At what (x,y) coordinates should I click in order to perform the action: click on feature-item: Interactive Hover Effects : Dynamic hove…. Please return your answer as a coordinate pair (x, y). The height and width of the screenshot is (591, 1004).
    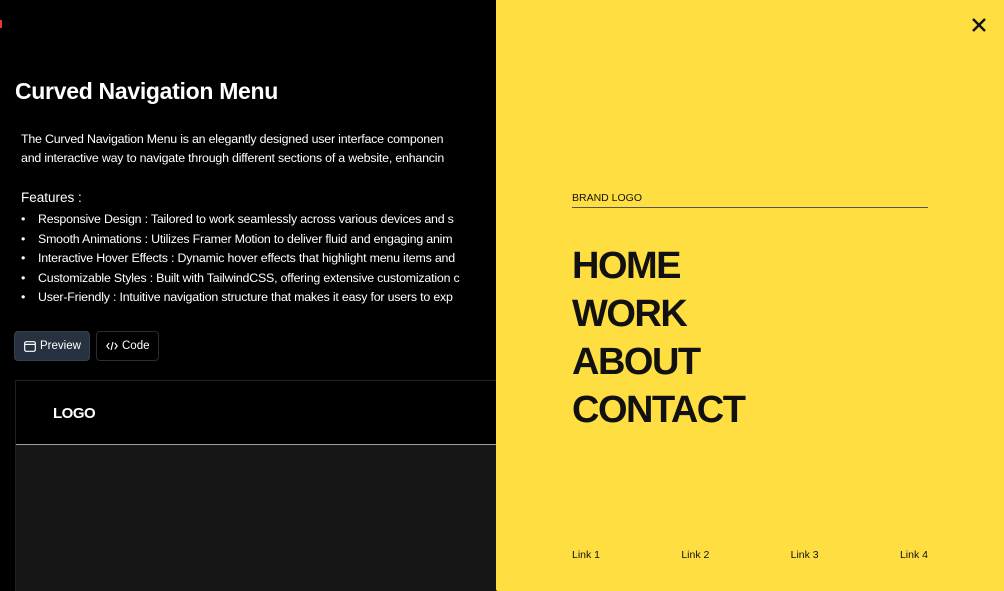
    Looking at the image, I should click on (240, 259).